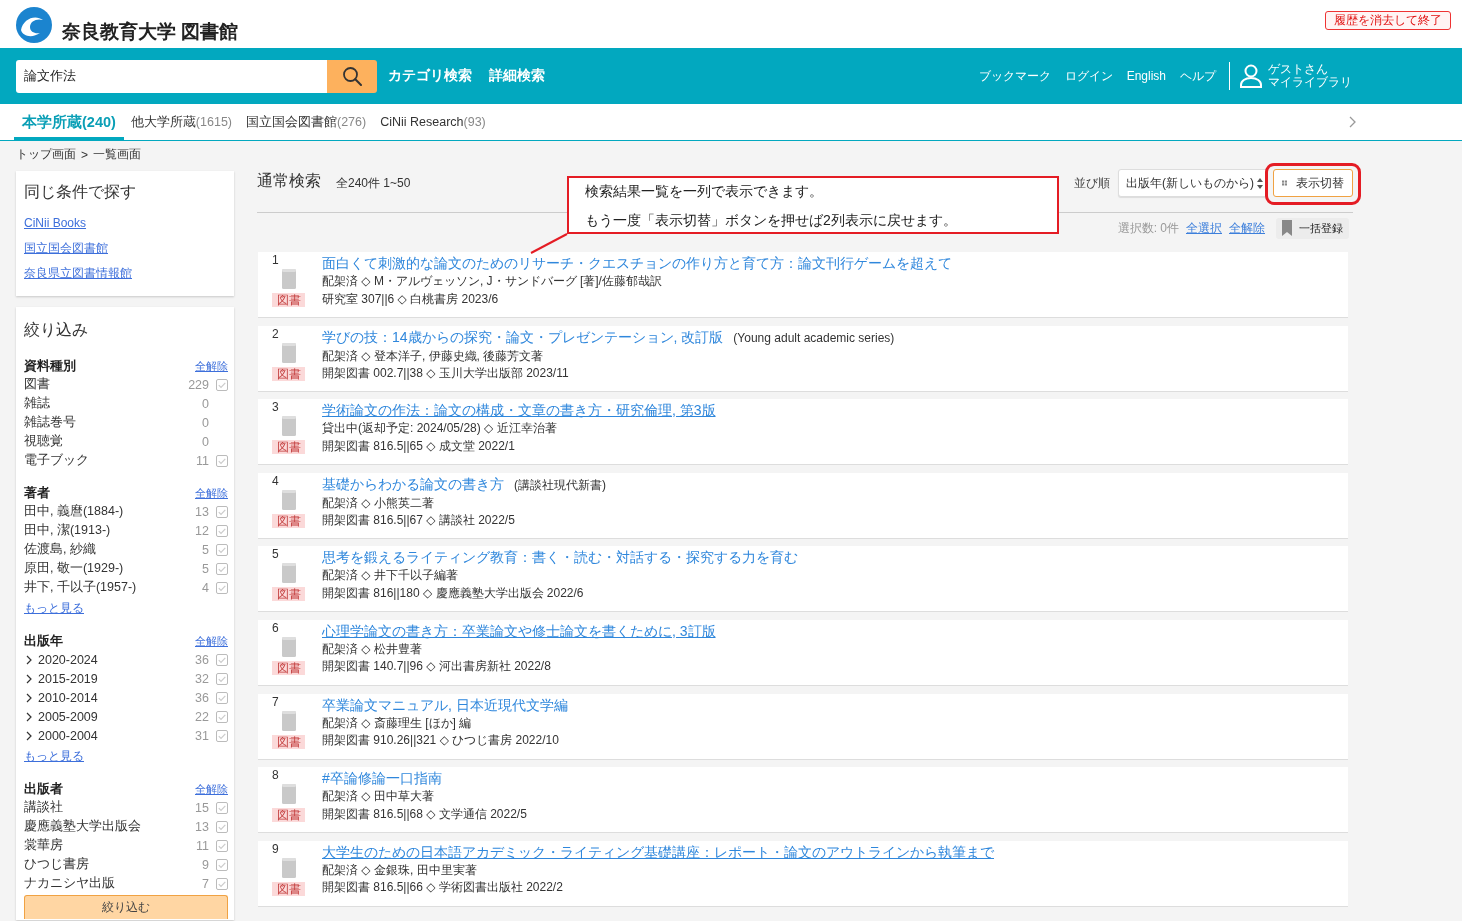  I want to click on search-button, so click(352, 76).